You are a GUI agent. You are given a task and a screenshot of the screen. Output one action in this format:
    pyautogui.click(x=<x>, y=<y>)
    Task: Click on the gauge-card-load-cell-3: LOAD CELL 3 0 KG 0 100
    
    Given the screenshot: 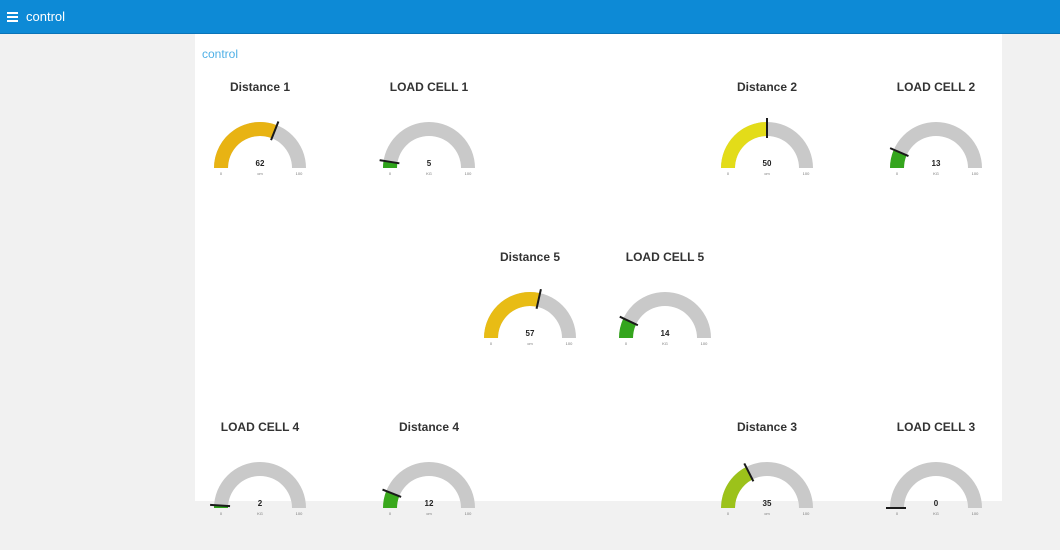 What is the action you would take?
    pyautogui.click(x=936, y=485)
    